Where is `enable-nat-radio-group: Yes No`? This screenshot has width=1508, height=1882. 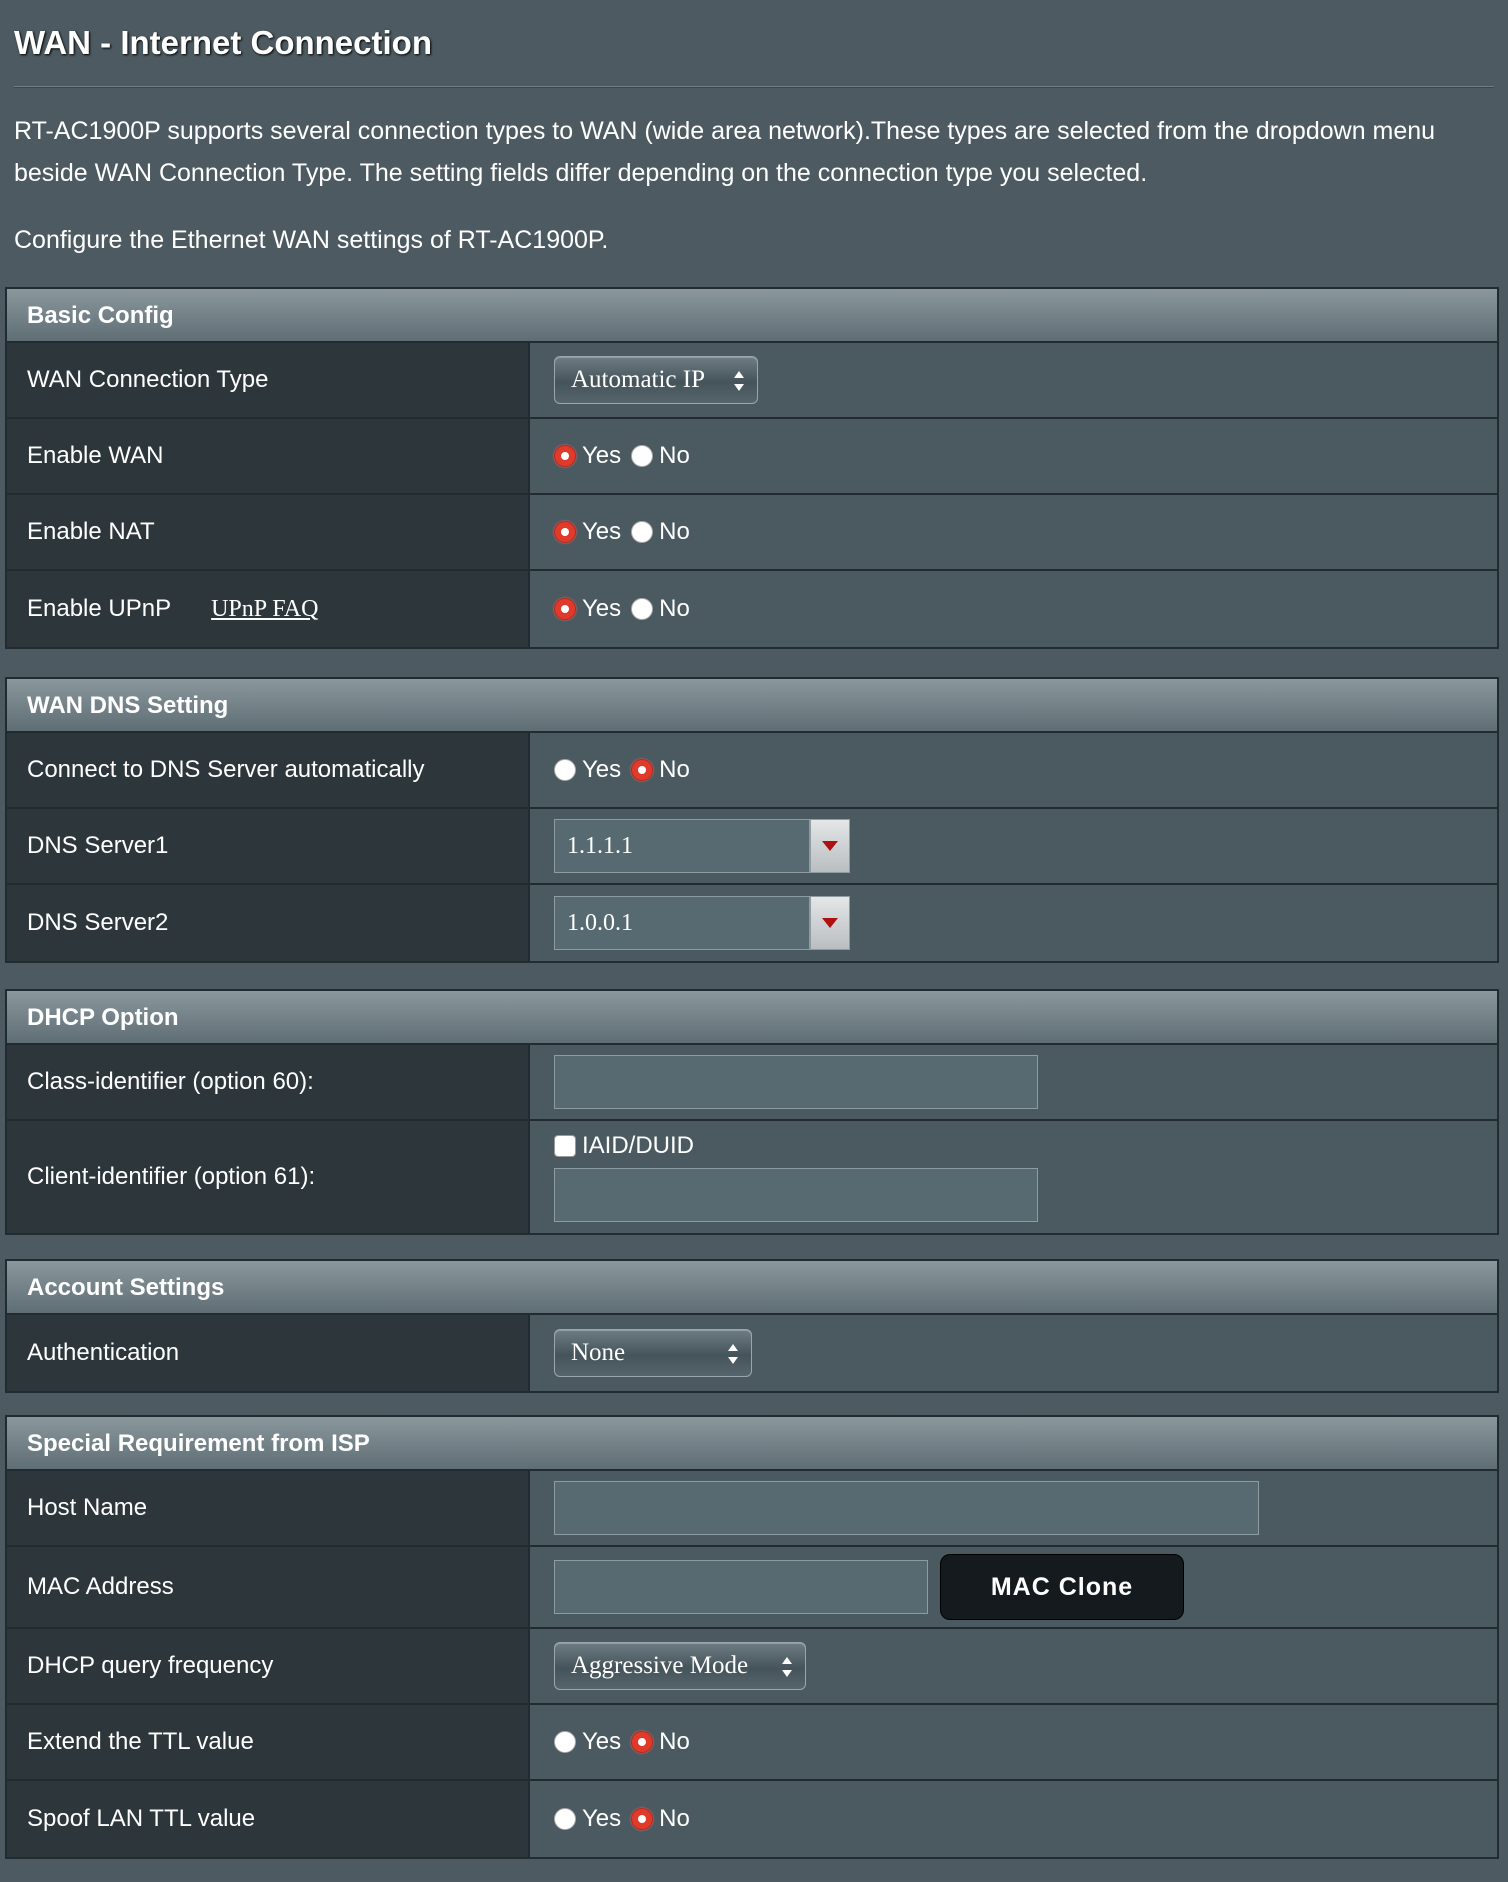
enable-nat-radio-group: Yes No is located at coordinates (627, 532).